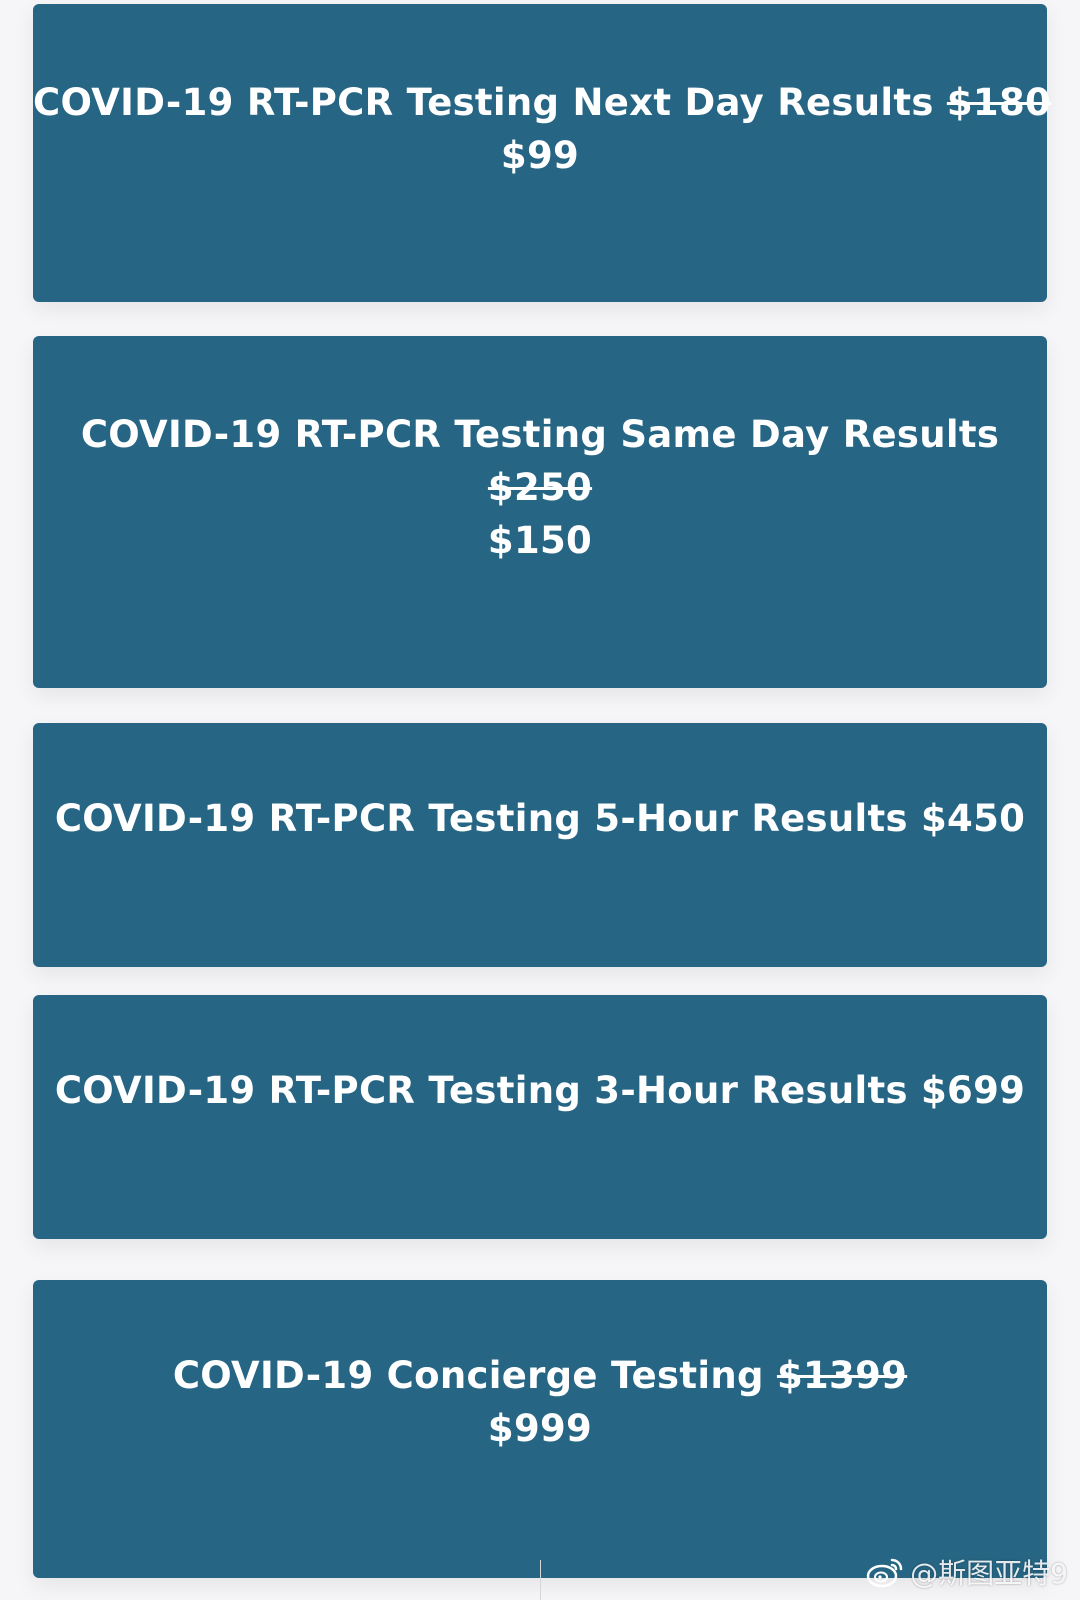  I want to click on card-title: COVID-19 RT-PCR Testing Same Day Results, so click(540, 434).